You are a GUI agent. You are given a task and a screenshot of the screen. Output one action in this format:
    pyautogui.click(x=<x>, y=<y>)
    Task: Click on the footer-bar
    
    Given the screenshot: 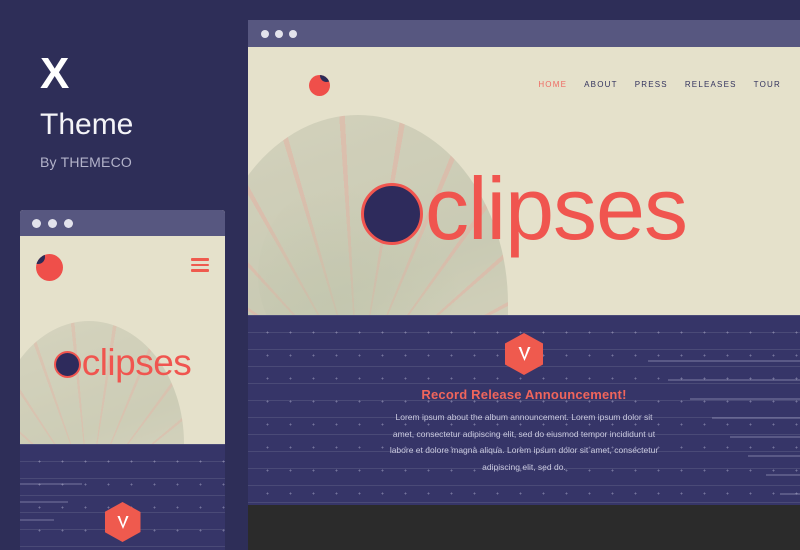 What is the action you would take?
    pyautogui.click(x=524, y=527)
    